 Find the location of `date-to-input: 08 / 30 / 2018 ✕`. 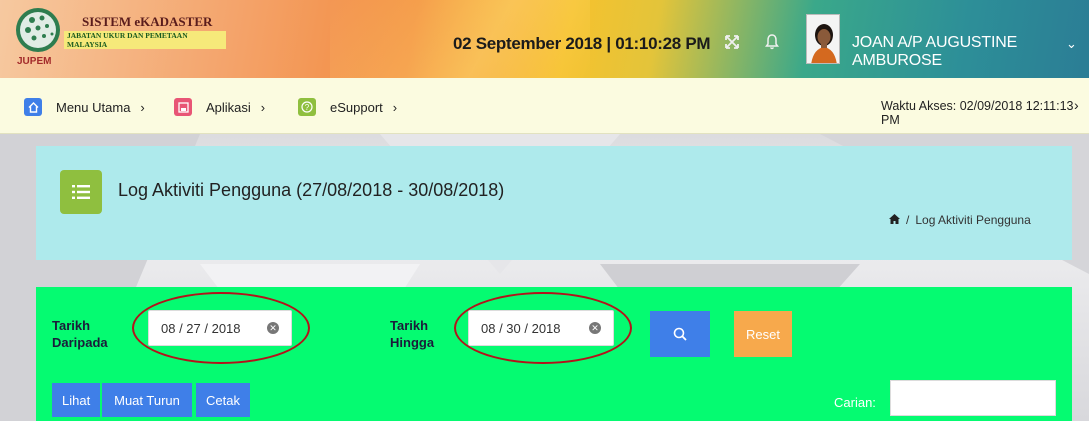

date-to-input: 08 / 30 / 2018 ✕ is located at coordinates (541, 328).